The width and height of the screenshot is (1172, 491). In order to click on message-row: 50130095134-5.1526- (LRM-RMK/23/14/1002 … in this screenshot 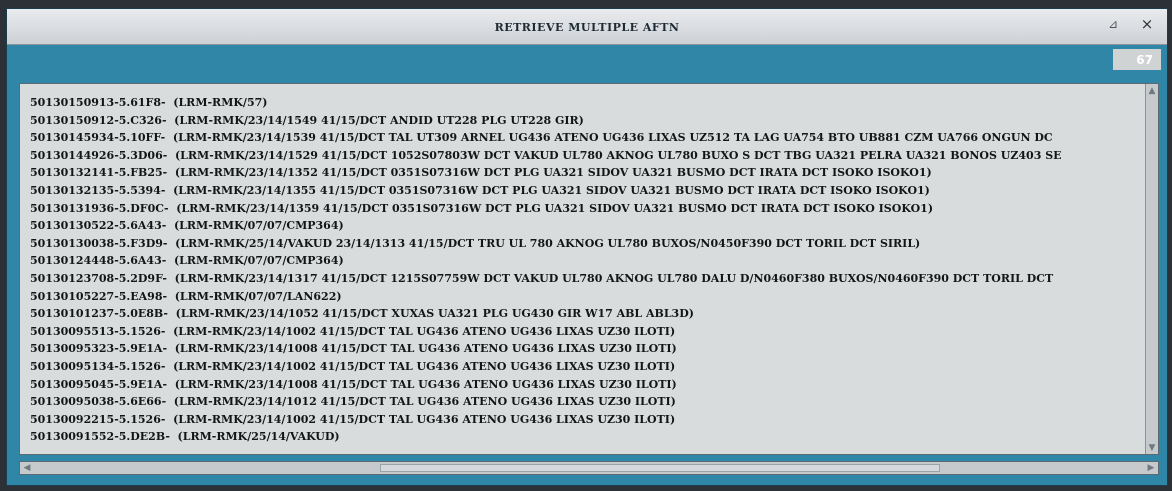, I will do `click(585, 367)`.